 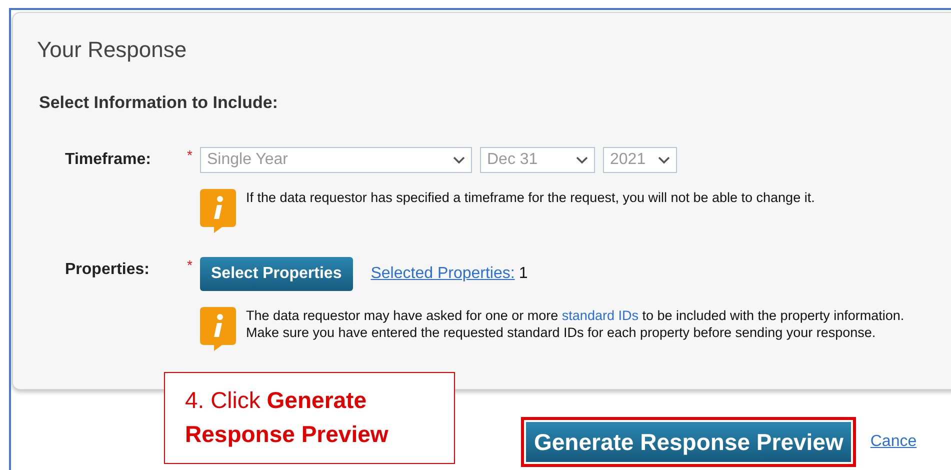 What do you see at coordinates (893, 442) in the screenshot?
I see `cancel-link: Cance` at bounding box center [893, 442].